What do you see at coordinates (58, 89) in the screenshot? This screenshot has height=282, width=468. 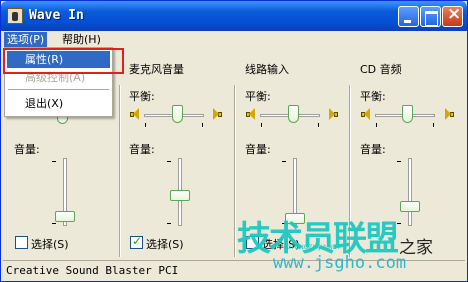 I see `menu-separator` at bounding box center [58, 89].